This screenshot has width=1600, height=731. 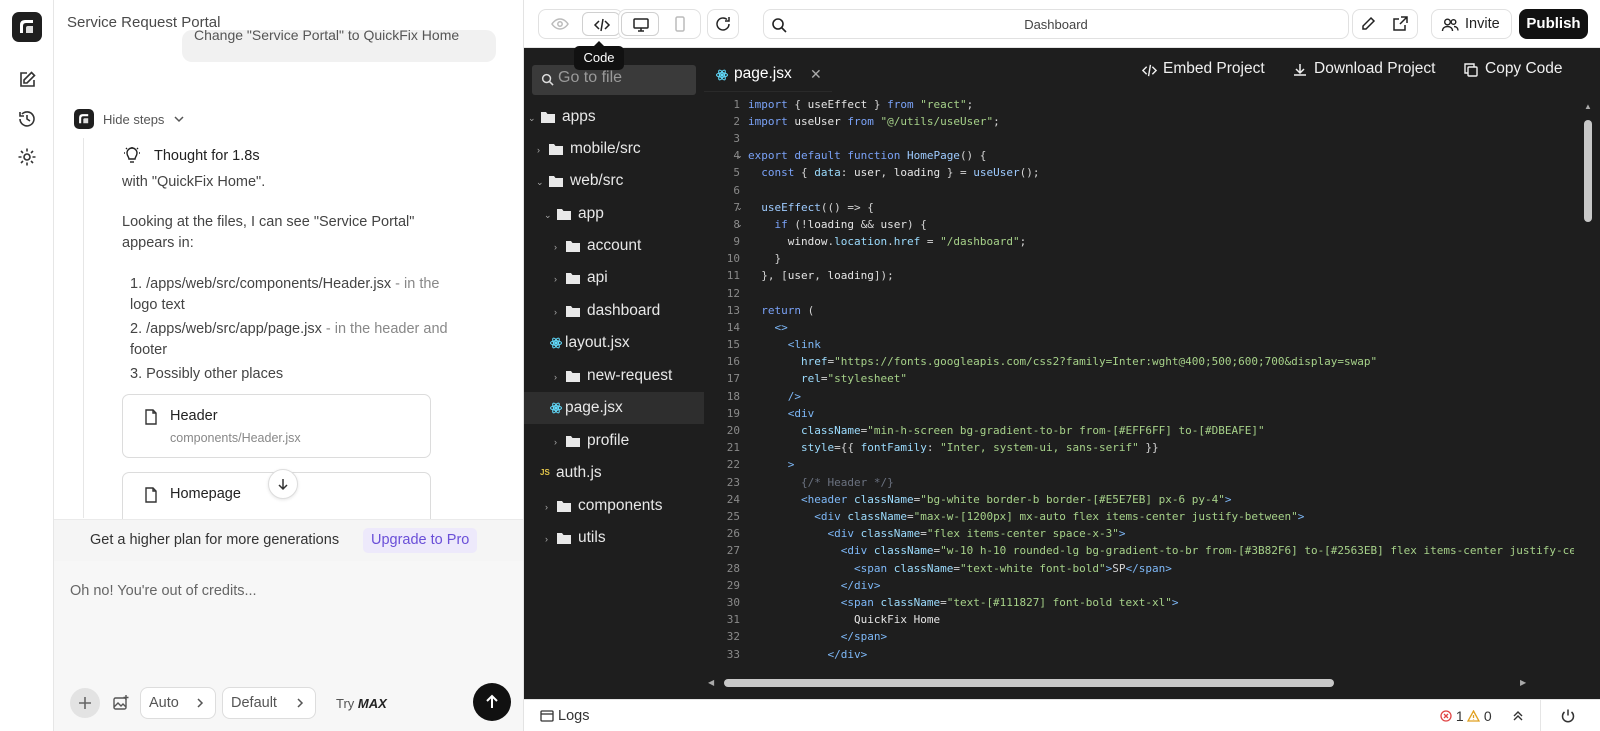 I want to click on tree-folder-apps: ⌄ apps, so click(x=614, y=117).